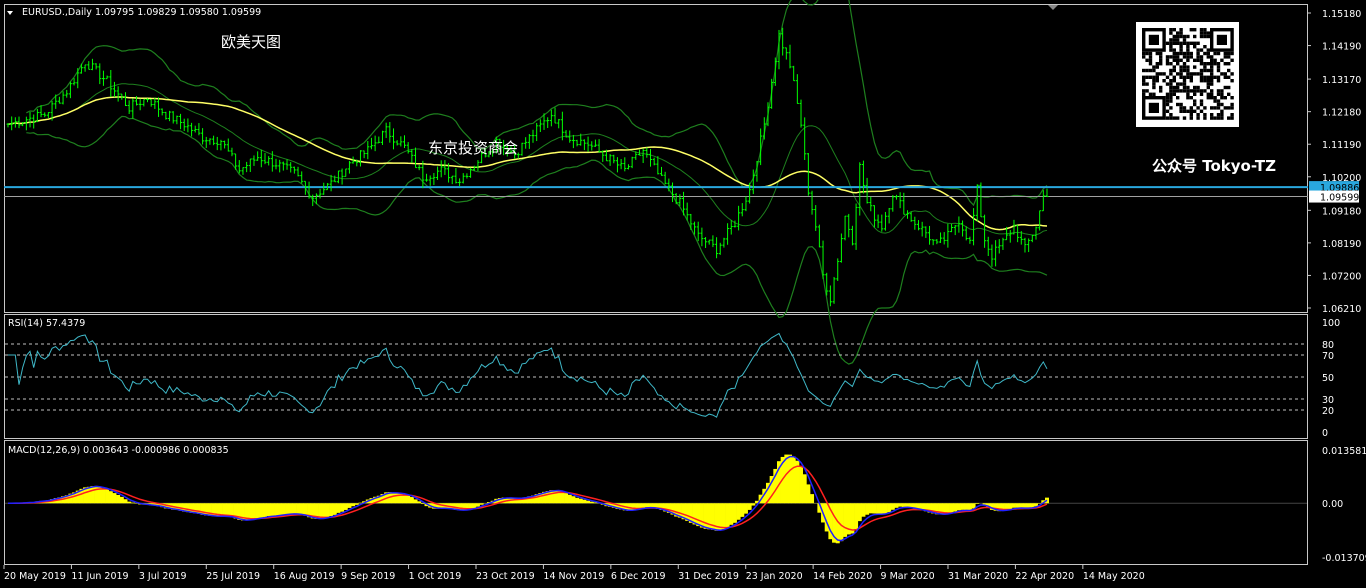 The width and height of the screenshot is (1366, 588). What do you see at coordinates (656, 375) in the screenshot?
I see `rsi-plot` at bounding box center [656, 375].